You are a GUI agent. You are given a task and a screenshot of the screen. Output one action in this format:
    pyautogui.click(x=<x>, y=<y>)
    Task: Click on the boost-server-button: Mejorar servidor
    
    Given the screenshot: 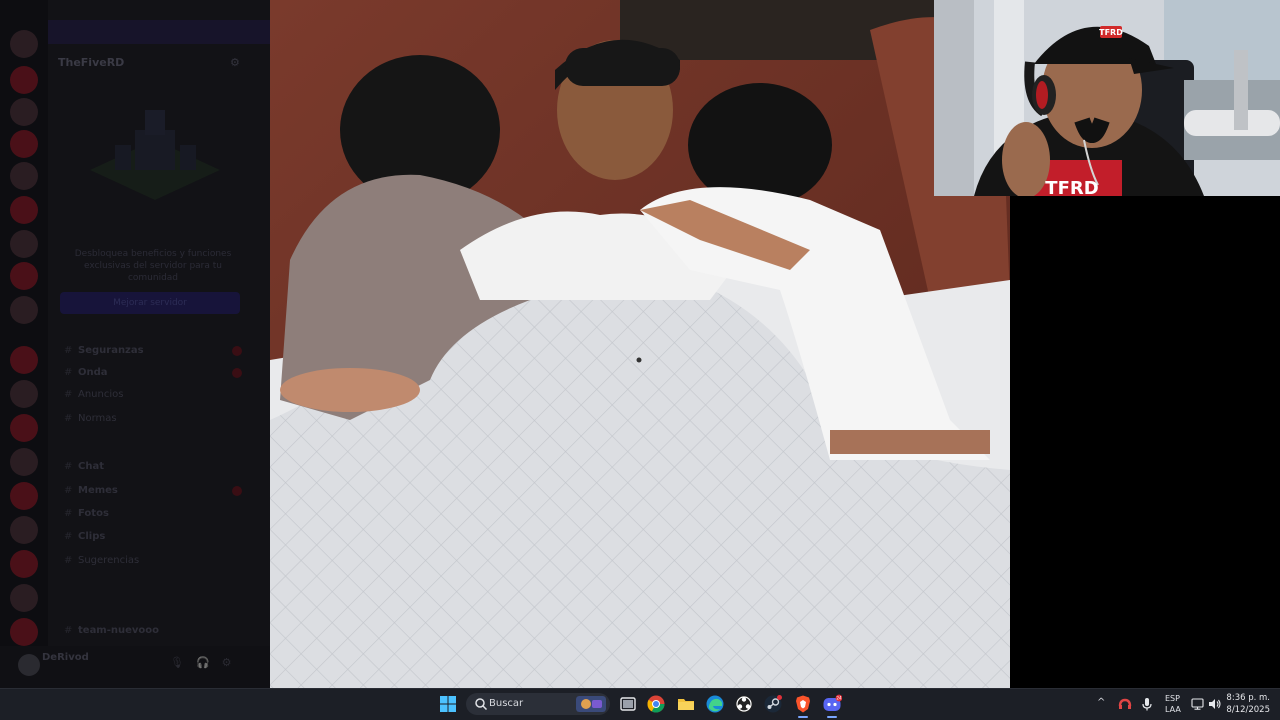 What is the action you would take?
    pyautogui.click(x=150, y=303)
    